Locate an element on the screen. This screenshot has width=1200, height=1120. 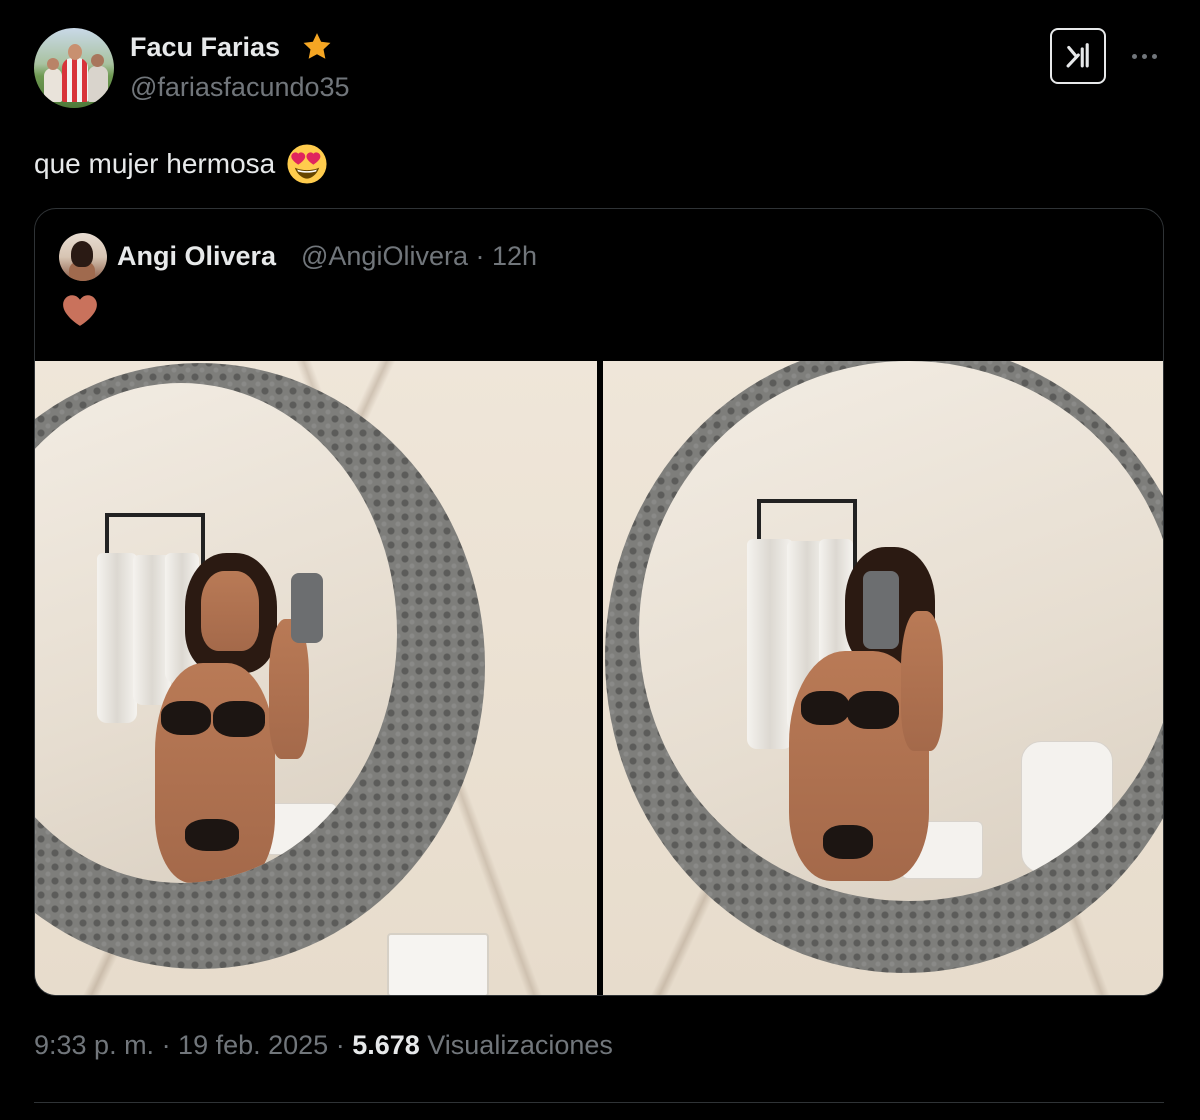
more-icon is located at coordinates (1144, 56).